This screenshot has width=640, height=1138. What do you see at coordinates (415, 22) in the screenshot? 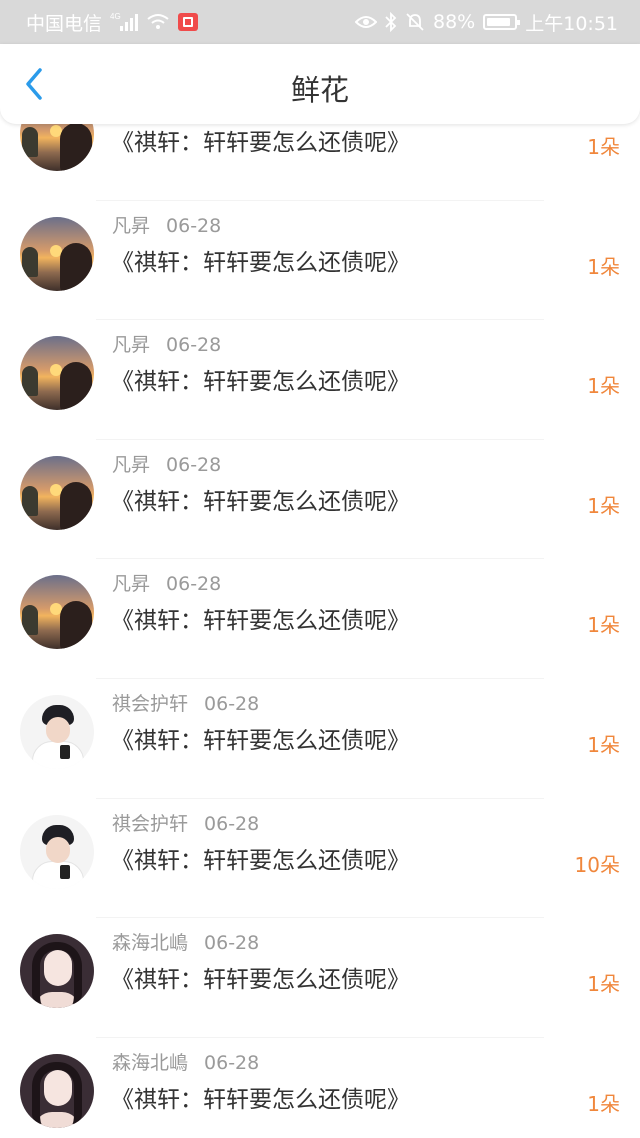
I see `mute-bell-icon` at bounding box center [415, 22].